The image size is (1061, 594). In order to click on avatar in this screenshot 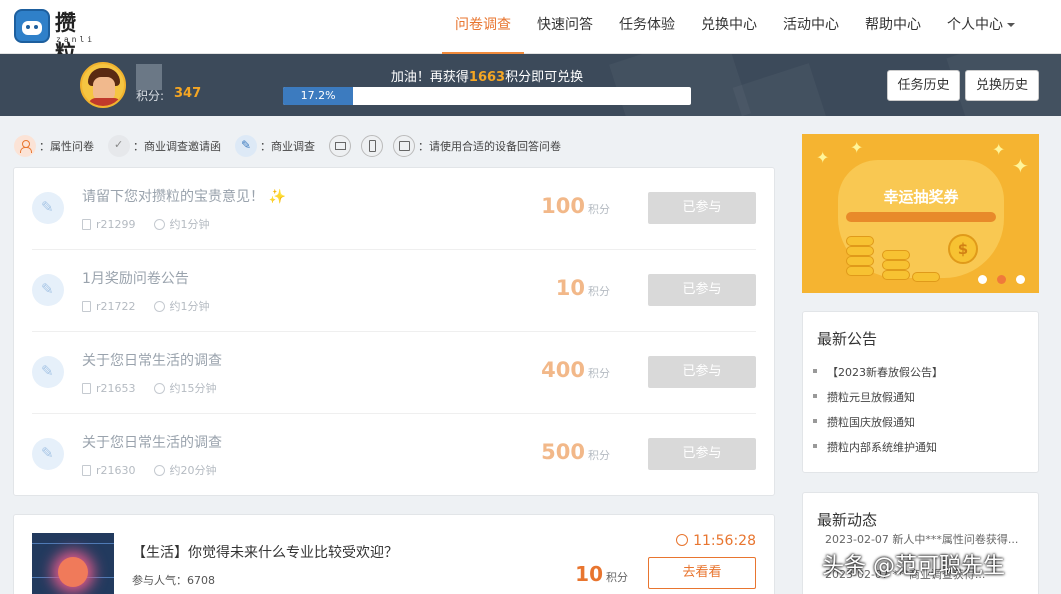, I will do `click(103, 85)`.